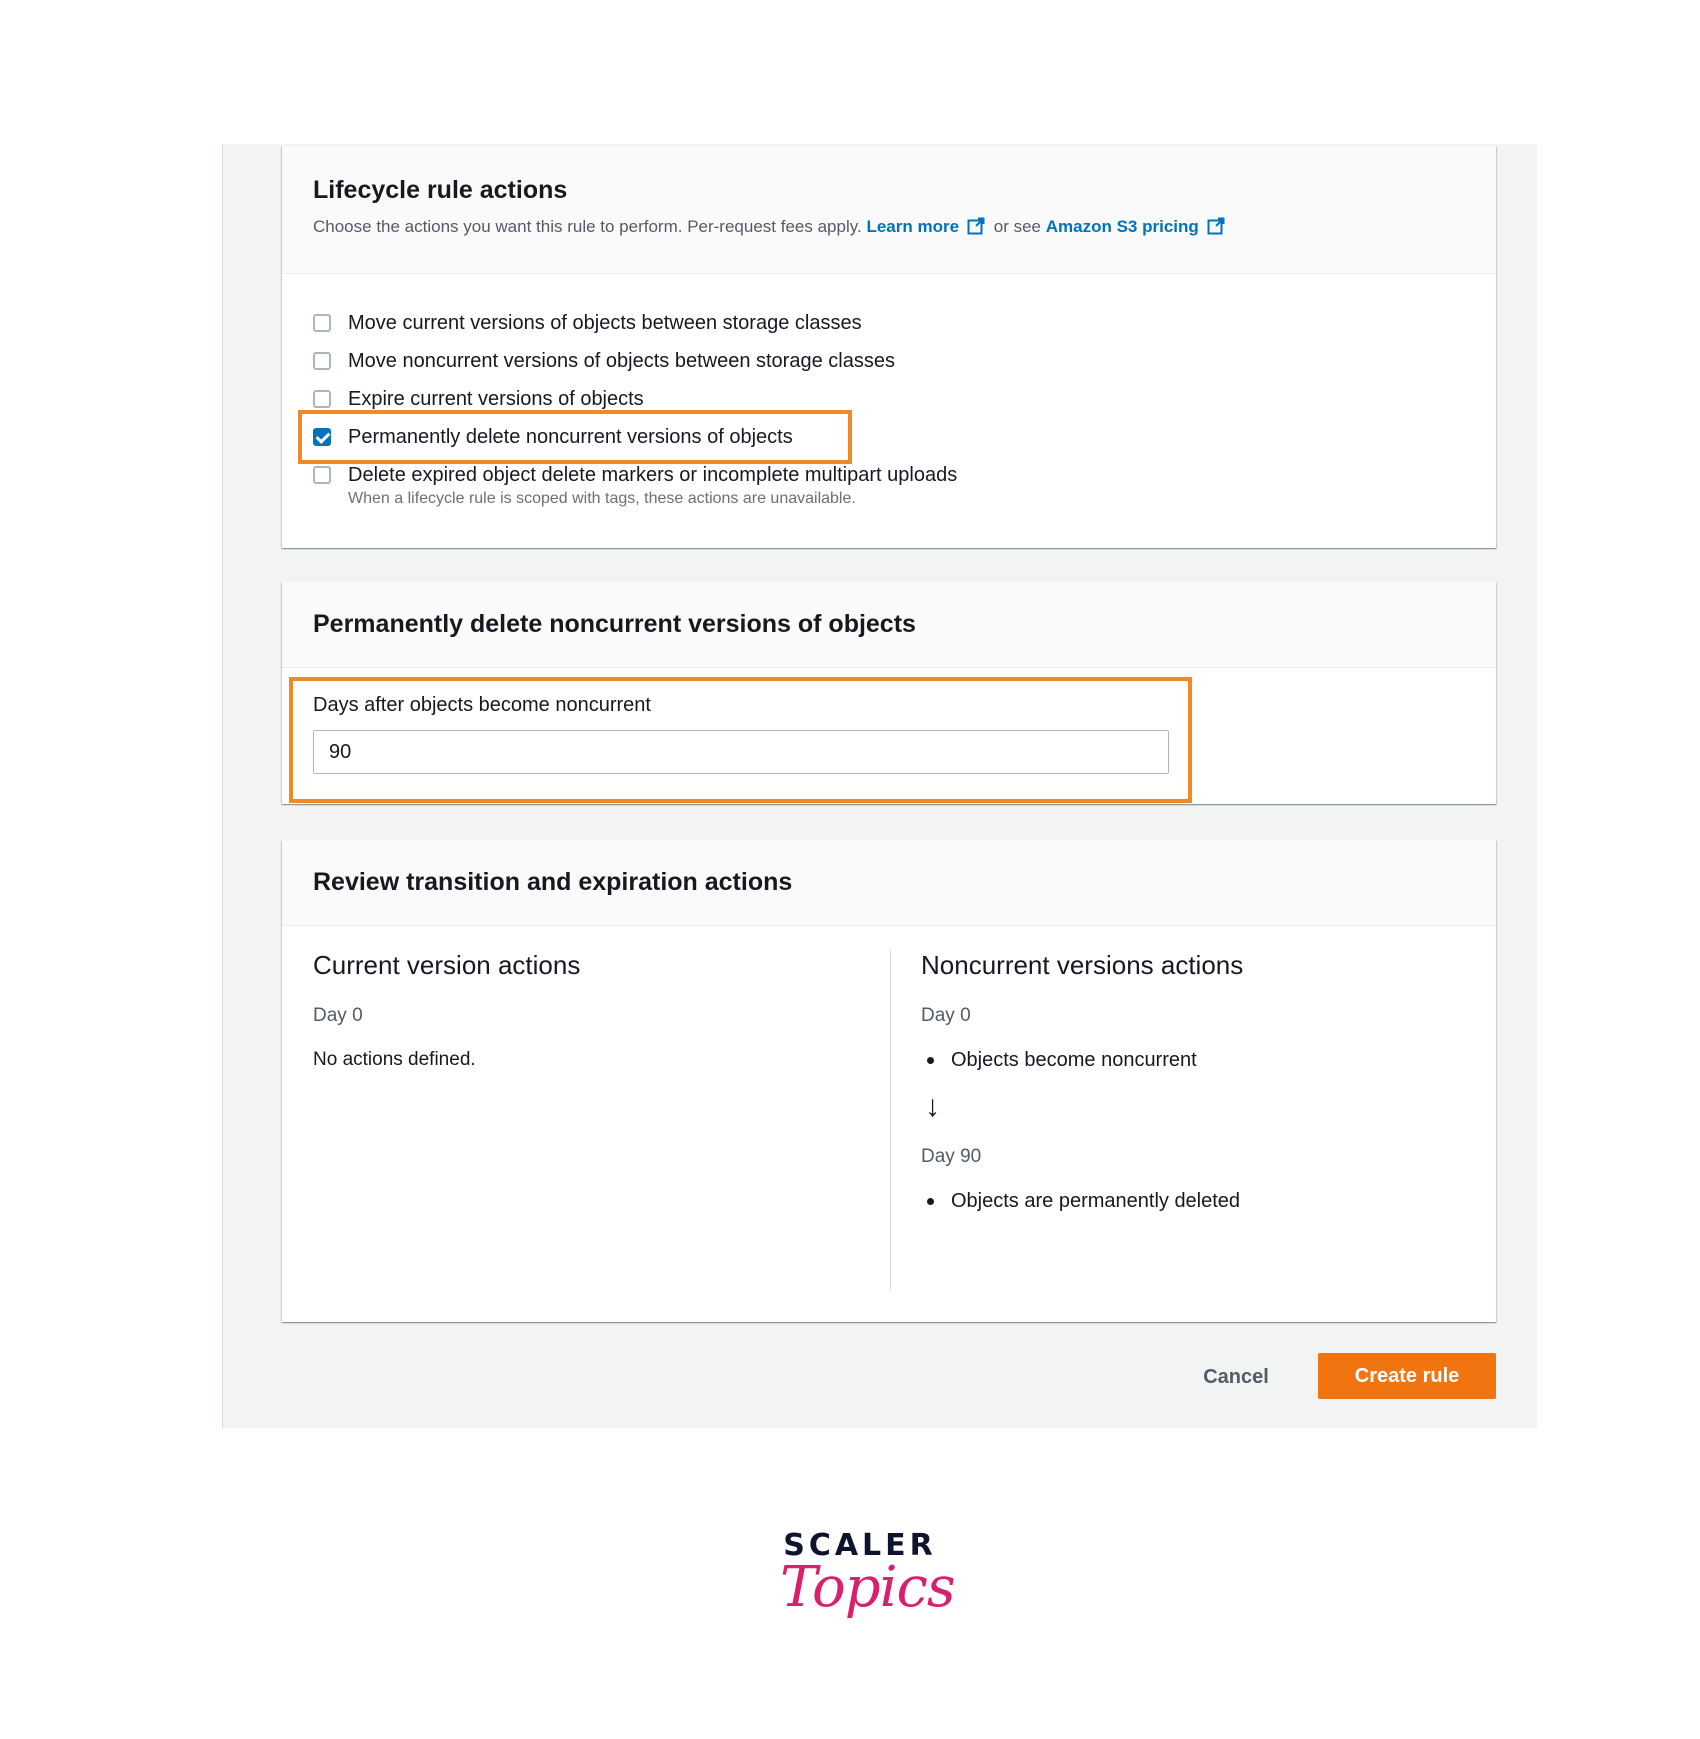  I want to click on event-text: Objects become noncurrent, so click(1074, 1060).